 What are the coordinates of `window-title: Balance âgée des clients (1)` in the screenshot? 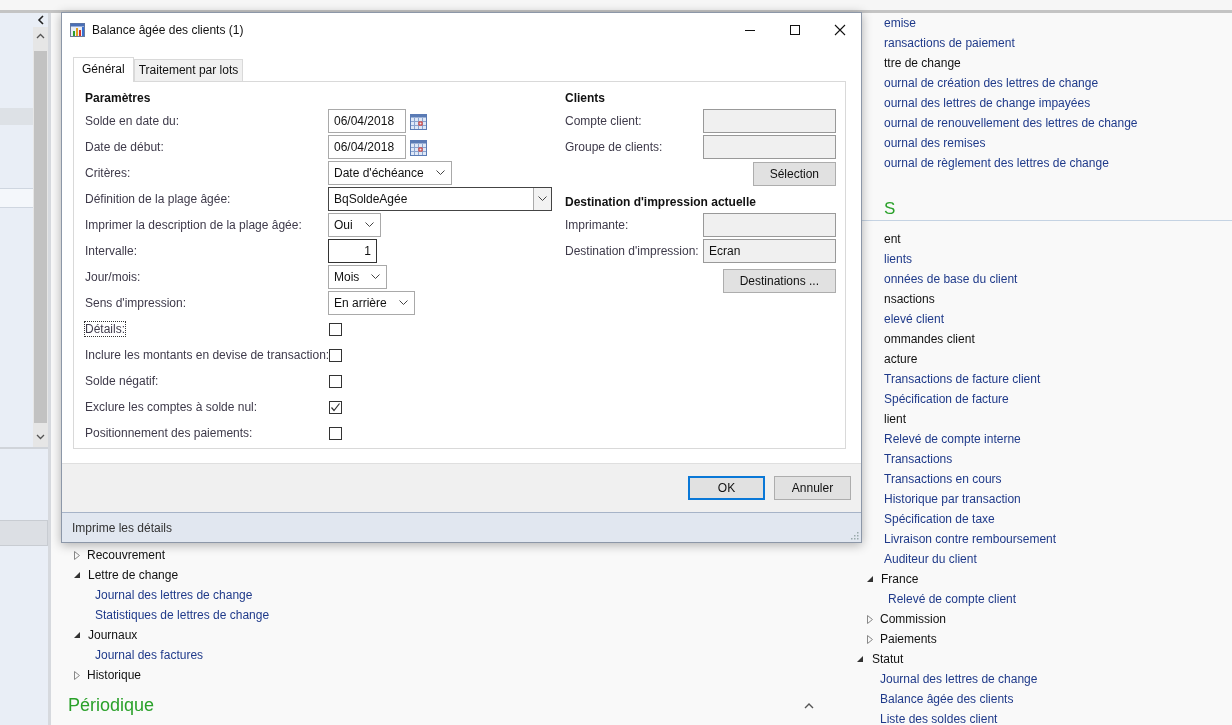 It's located at (168, 30).